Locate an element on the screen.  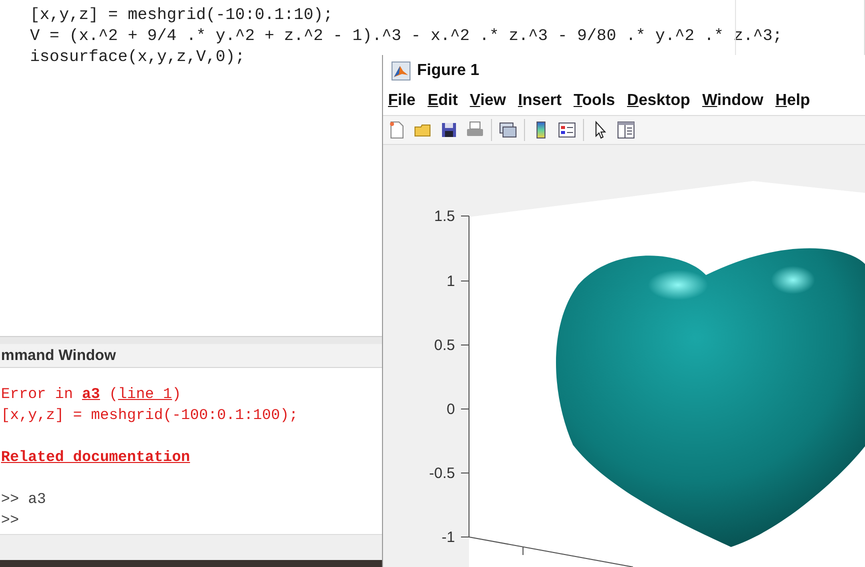
code-line: V = (x.^2 + 9/4 .* y.^2 + z.^2 - 1).^3 - x.^2 .* z.^3 - 9/80 .* y.^2 .* z.^3; is located at coordinates (407, 35).